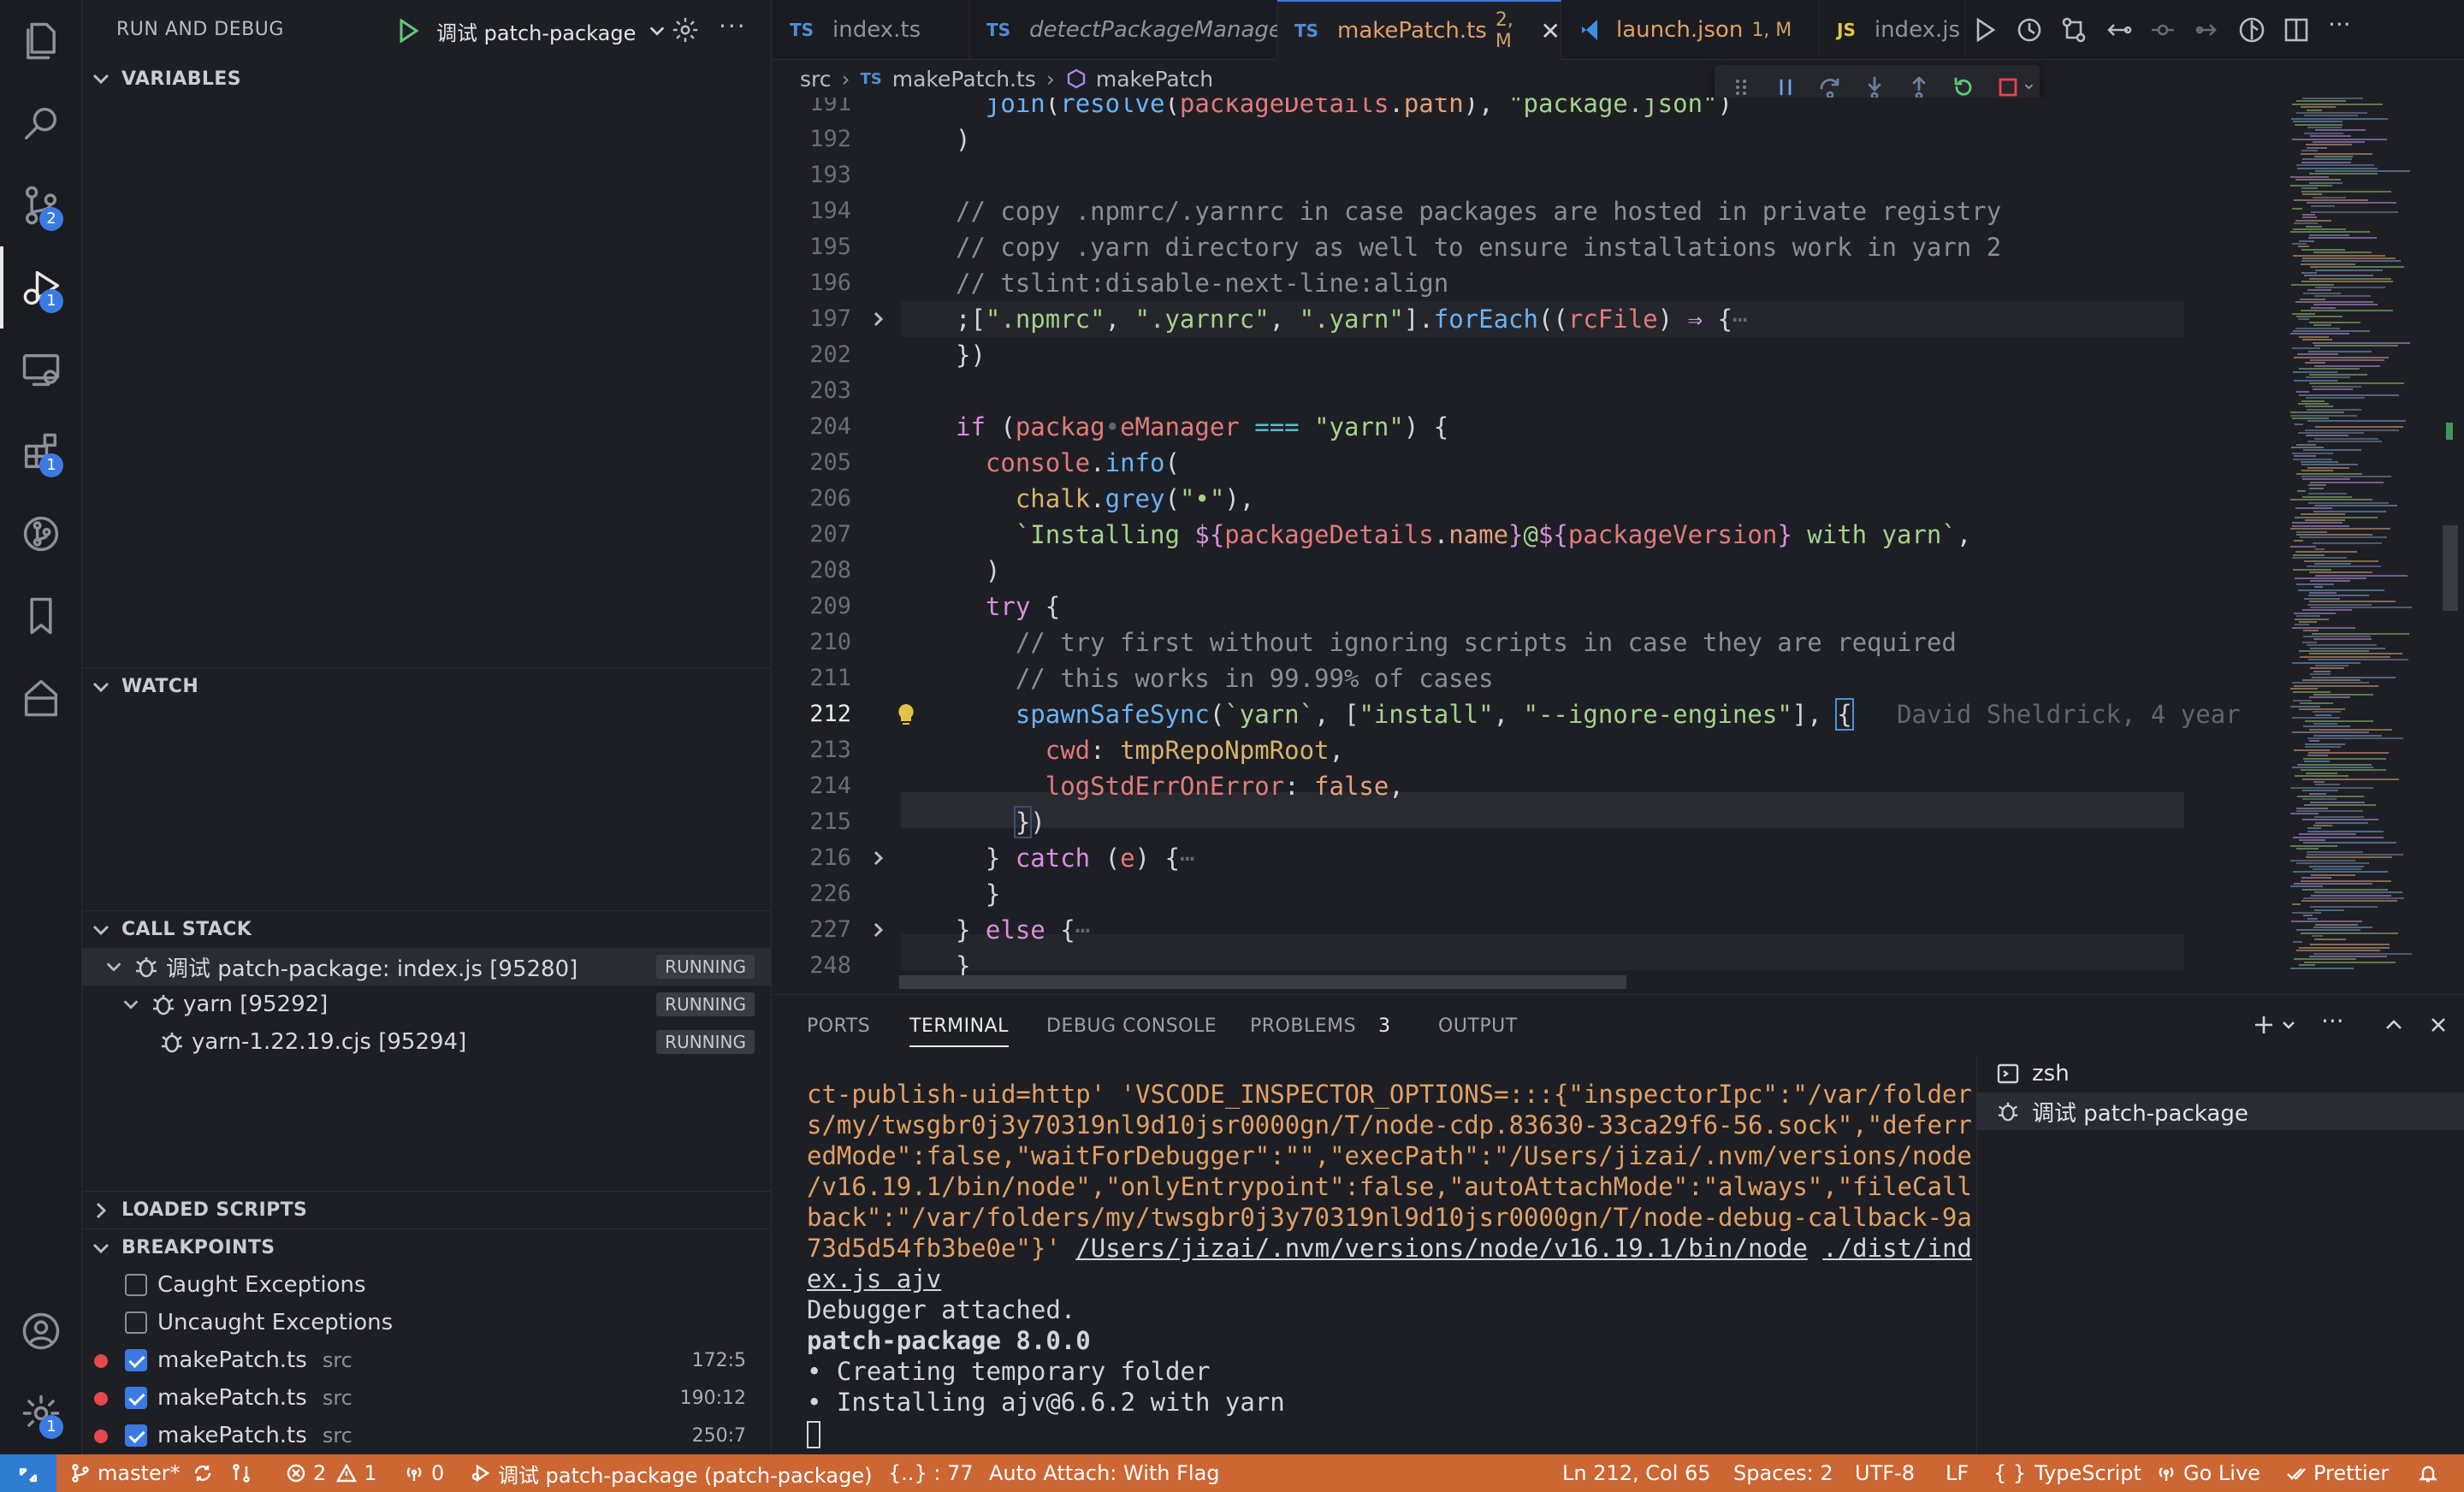 The width and height of the screenshot is (2464, 1492). What do you see at coordinates (532, 31) in the screenshot?
I see `debug-config-select: 调试 patch-package` at bounding box center [532, 31].